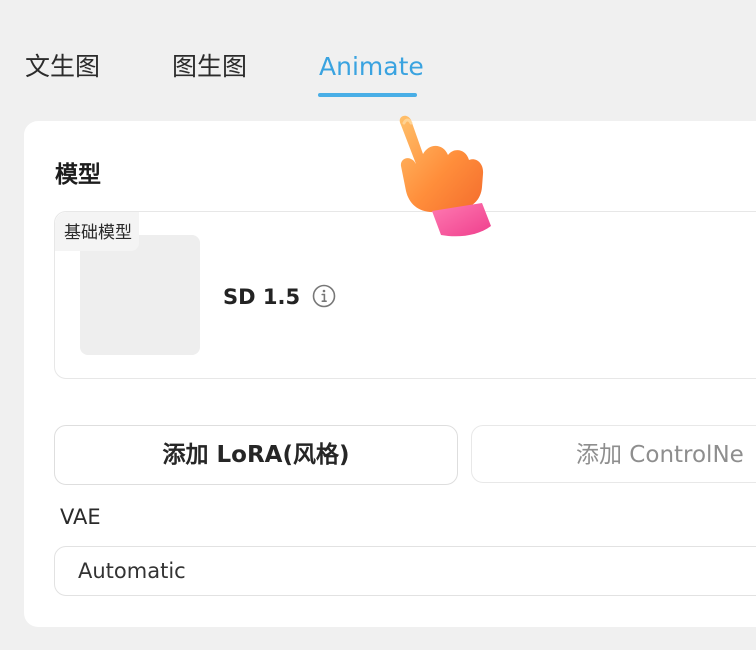  What do you see at coordinates (262, 297) in the screenshot?
I see `model-name: SD 1.5` at bounding box center [262, 297].